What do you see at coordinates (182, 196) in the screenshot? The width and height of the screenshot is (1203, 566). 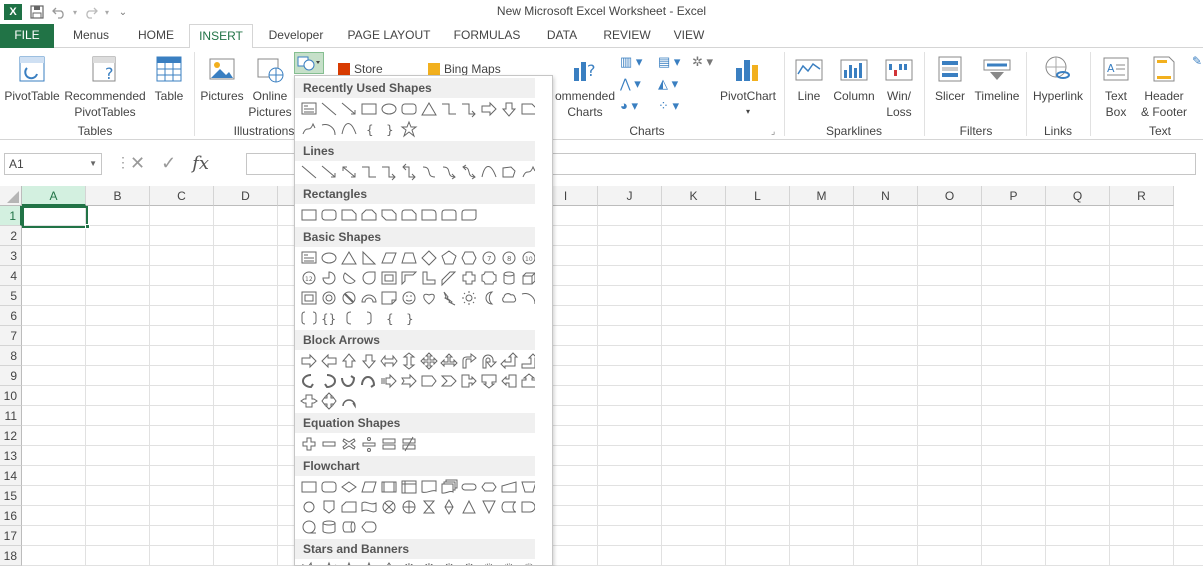 I see `column-header-c: C` at bounding box center [182, 196].